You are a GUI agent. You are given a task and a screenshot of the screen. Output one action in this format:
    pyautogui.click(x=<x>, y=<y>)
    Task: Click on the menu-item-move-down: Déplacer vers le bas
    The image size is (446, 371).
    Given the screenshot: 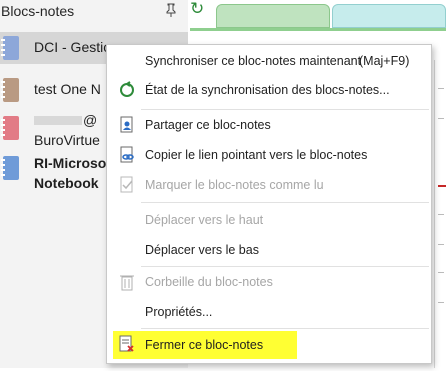 What is the action you would take?
    pyautogui.click(x=269, y=250)
    